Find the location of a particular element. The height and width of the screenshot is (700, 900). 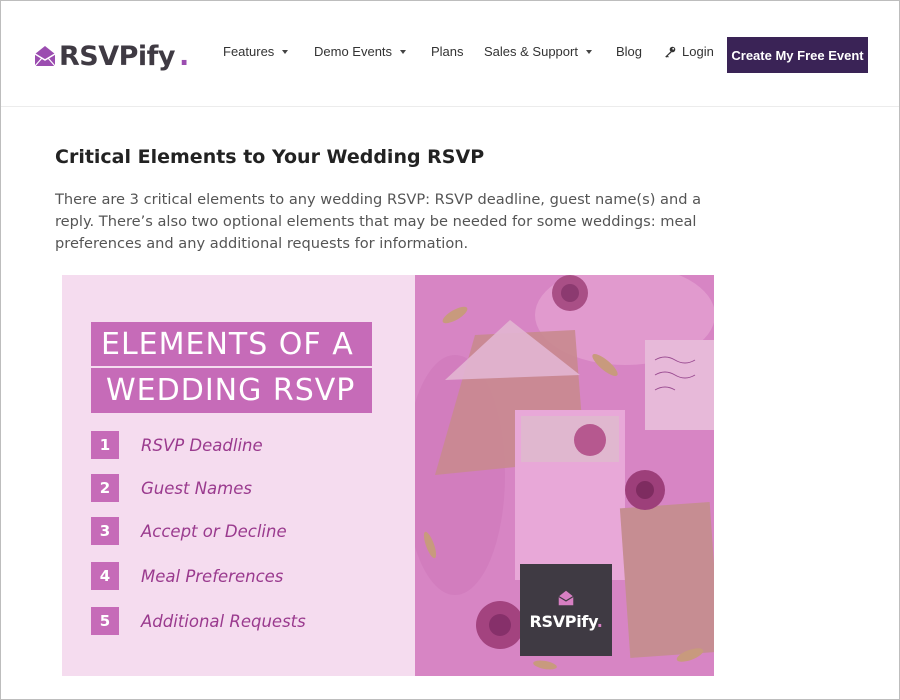

nav-item-label: Features is located at coordinates (249, 51).